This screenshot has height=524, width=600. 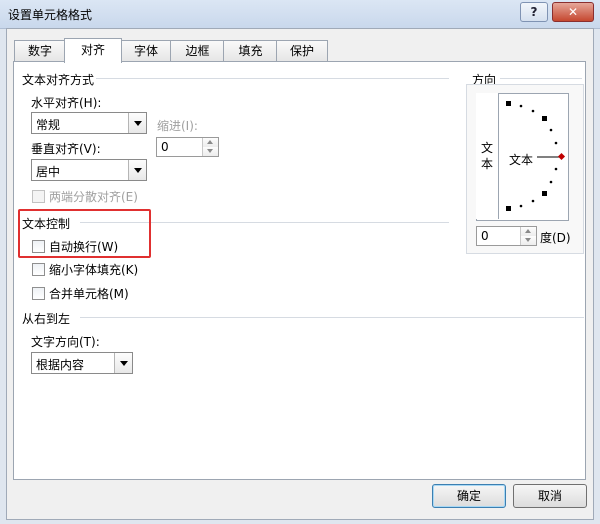 What do you see at coordinates (250, 50) in the screenshot?
I see `tab-fill: 填充` at bounding box center [250, 50].